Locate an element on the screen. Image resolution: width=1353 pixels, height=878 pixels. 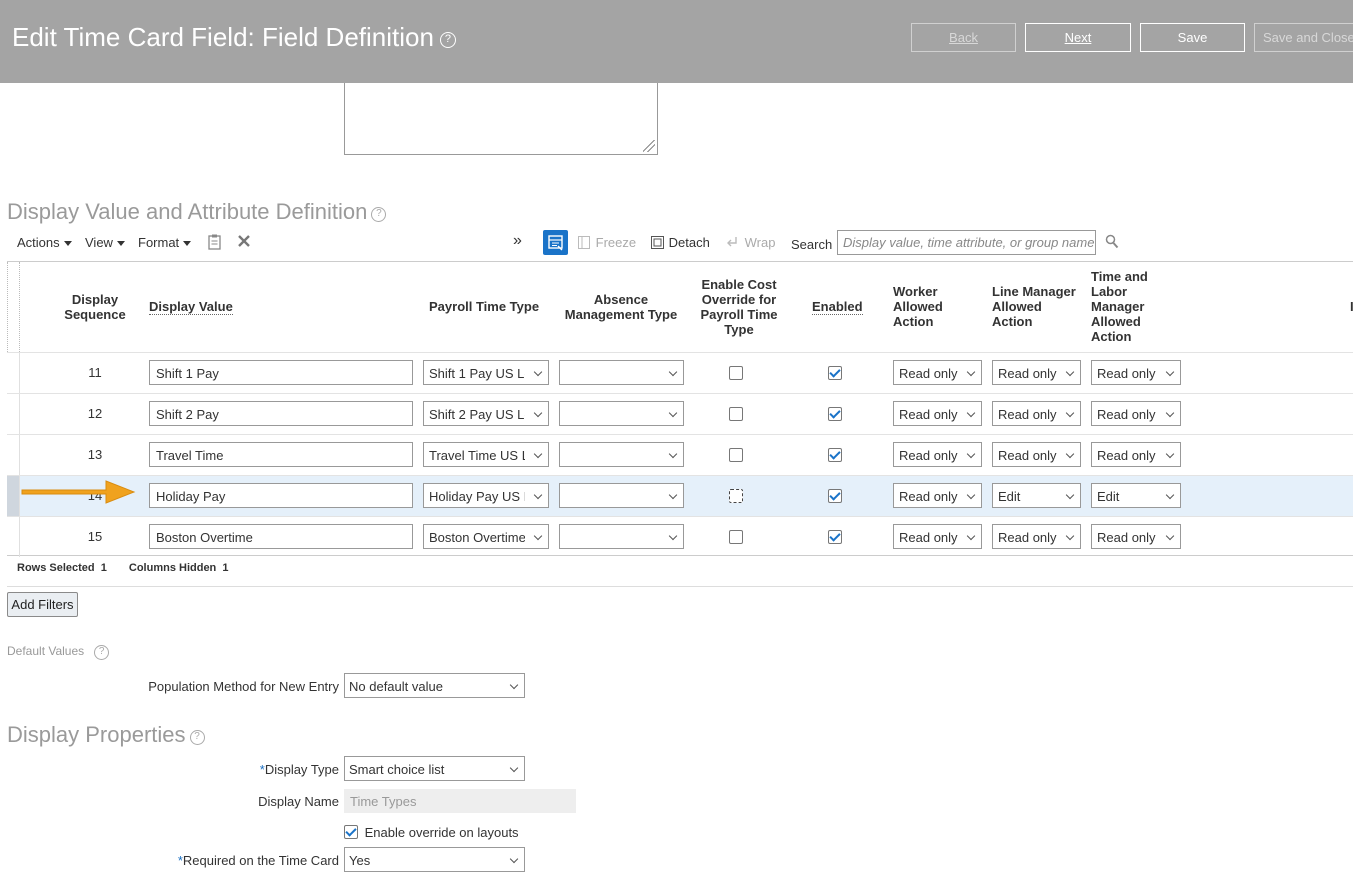
col-display-value: Display Value is located at coordinates (191, 307).